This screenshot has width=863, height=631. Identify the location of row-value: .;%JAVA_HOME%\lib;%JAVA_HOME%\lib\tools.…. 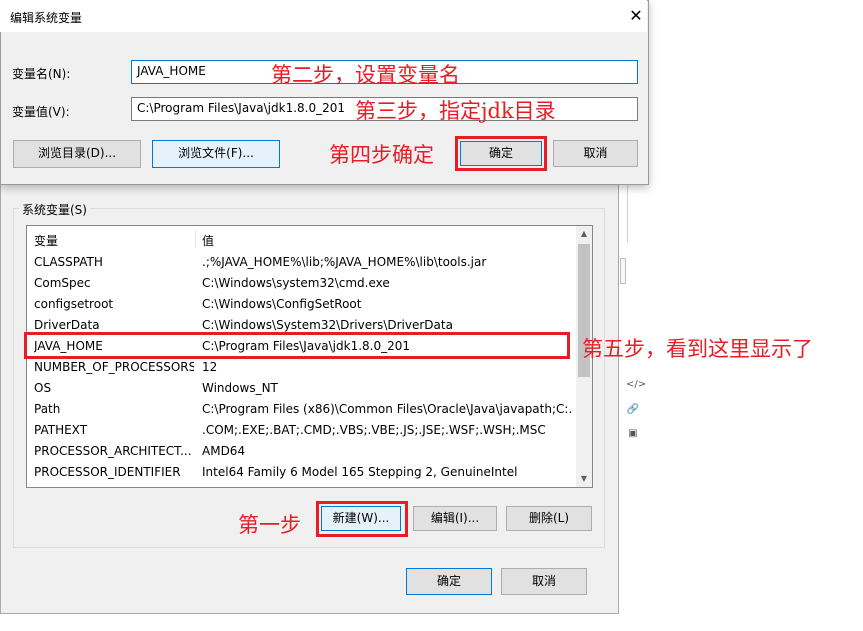
(344, 262).